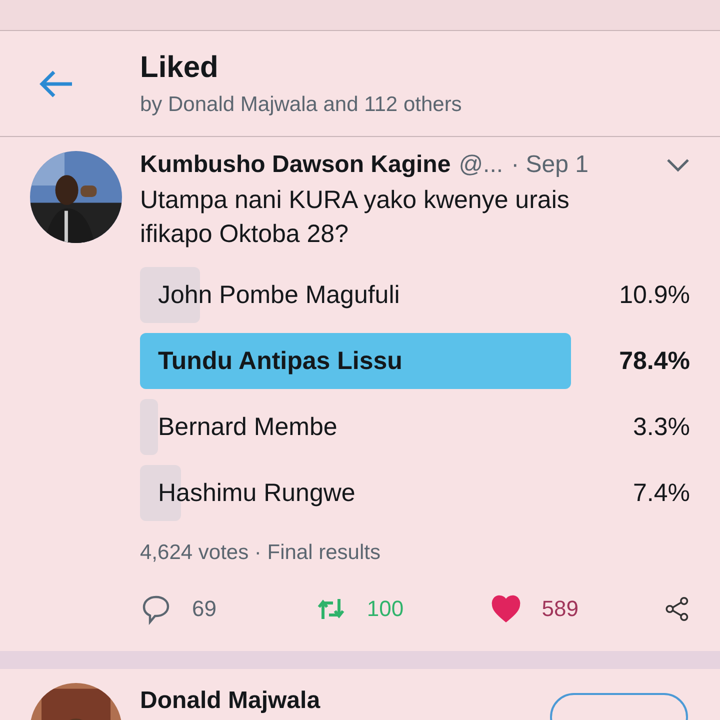 The width and height of the screenshot is (720, 720). Describe the element at coordinates (661, 493) in the screenshot. I see `poll-percent: 7.4%` at that location.